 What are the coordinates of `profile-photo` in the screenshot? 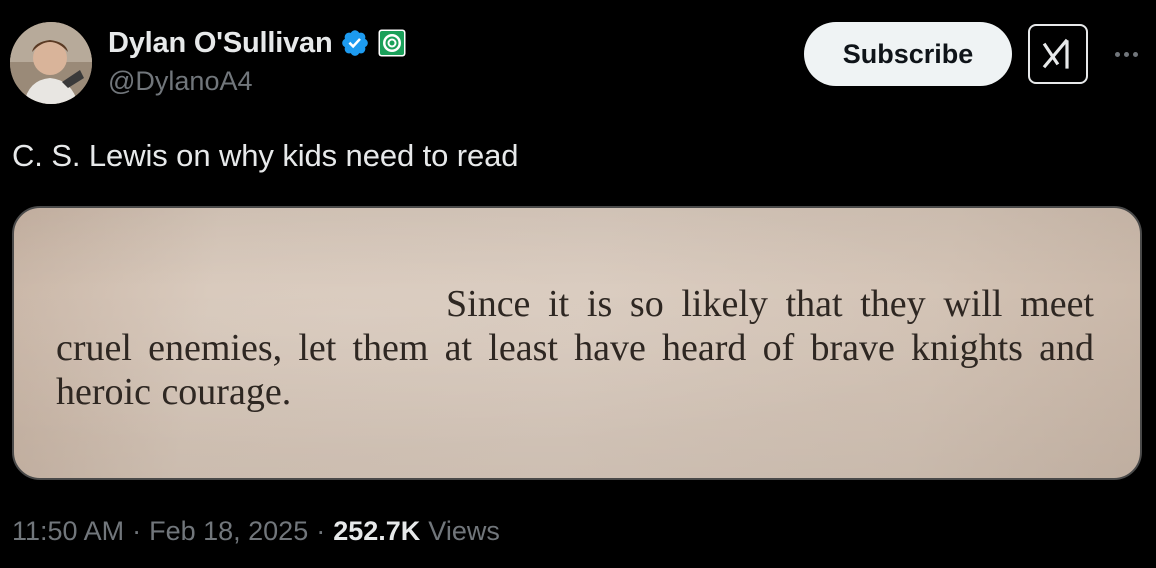 It's located at (51, 63).